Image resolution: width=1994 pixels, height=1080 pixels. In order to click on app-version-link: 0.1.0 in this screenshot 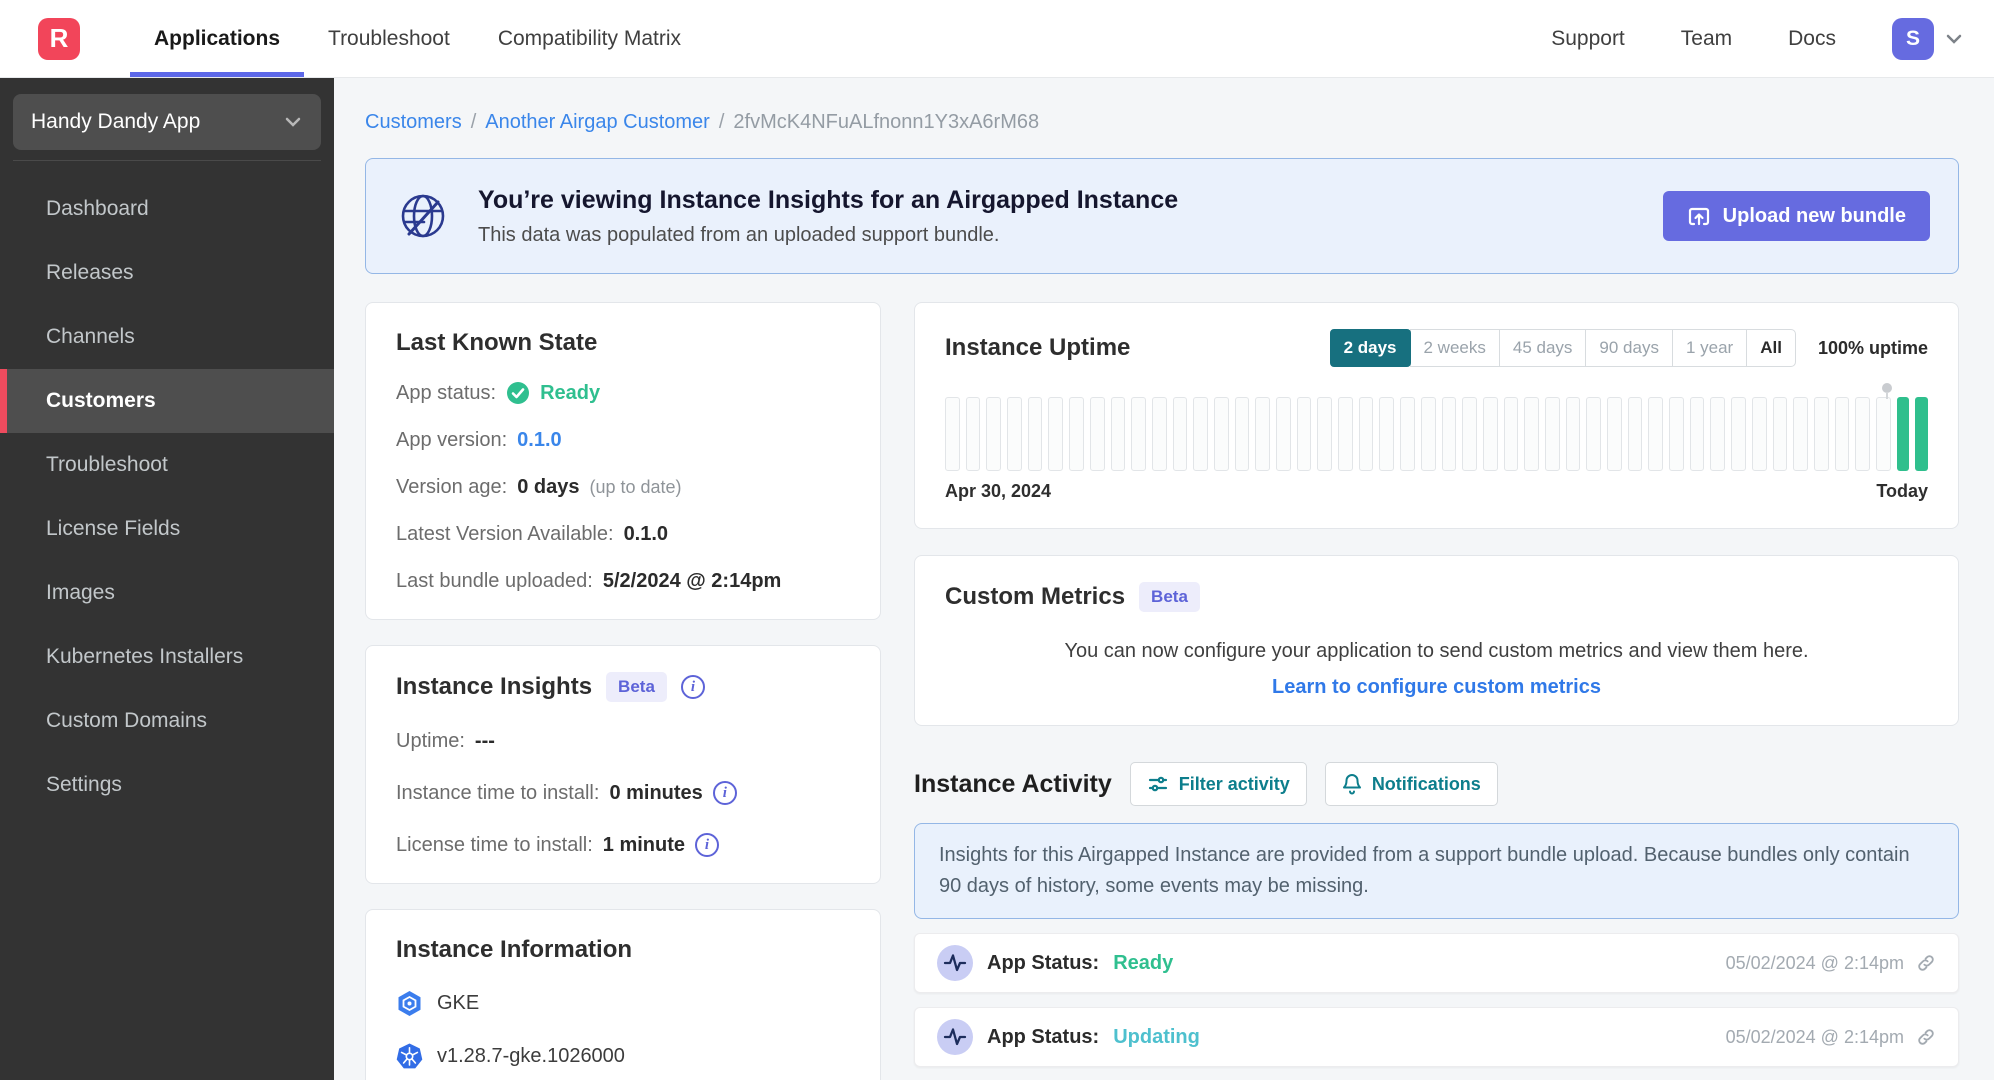, I will do `click(539, 440)`.